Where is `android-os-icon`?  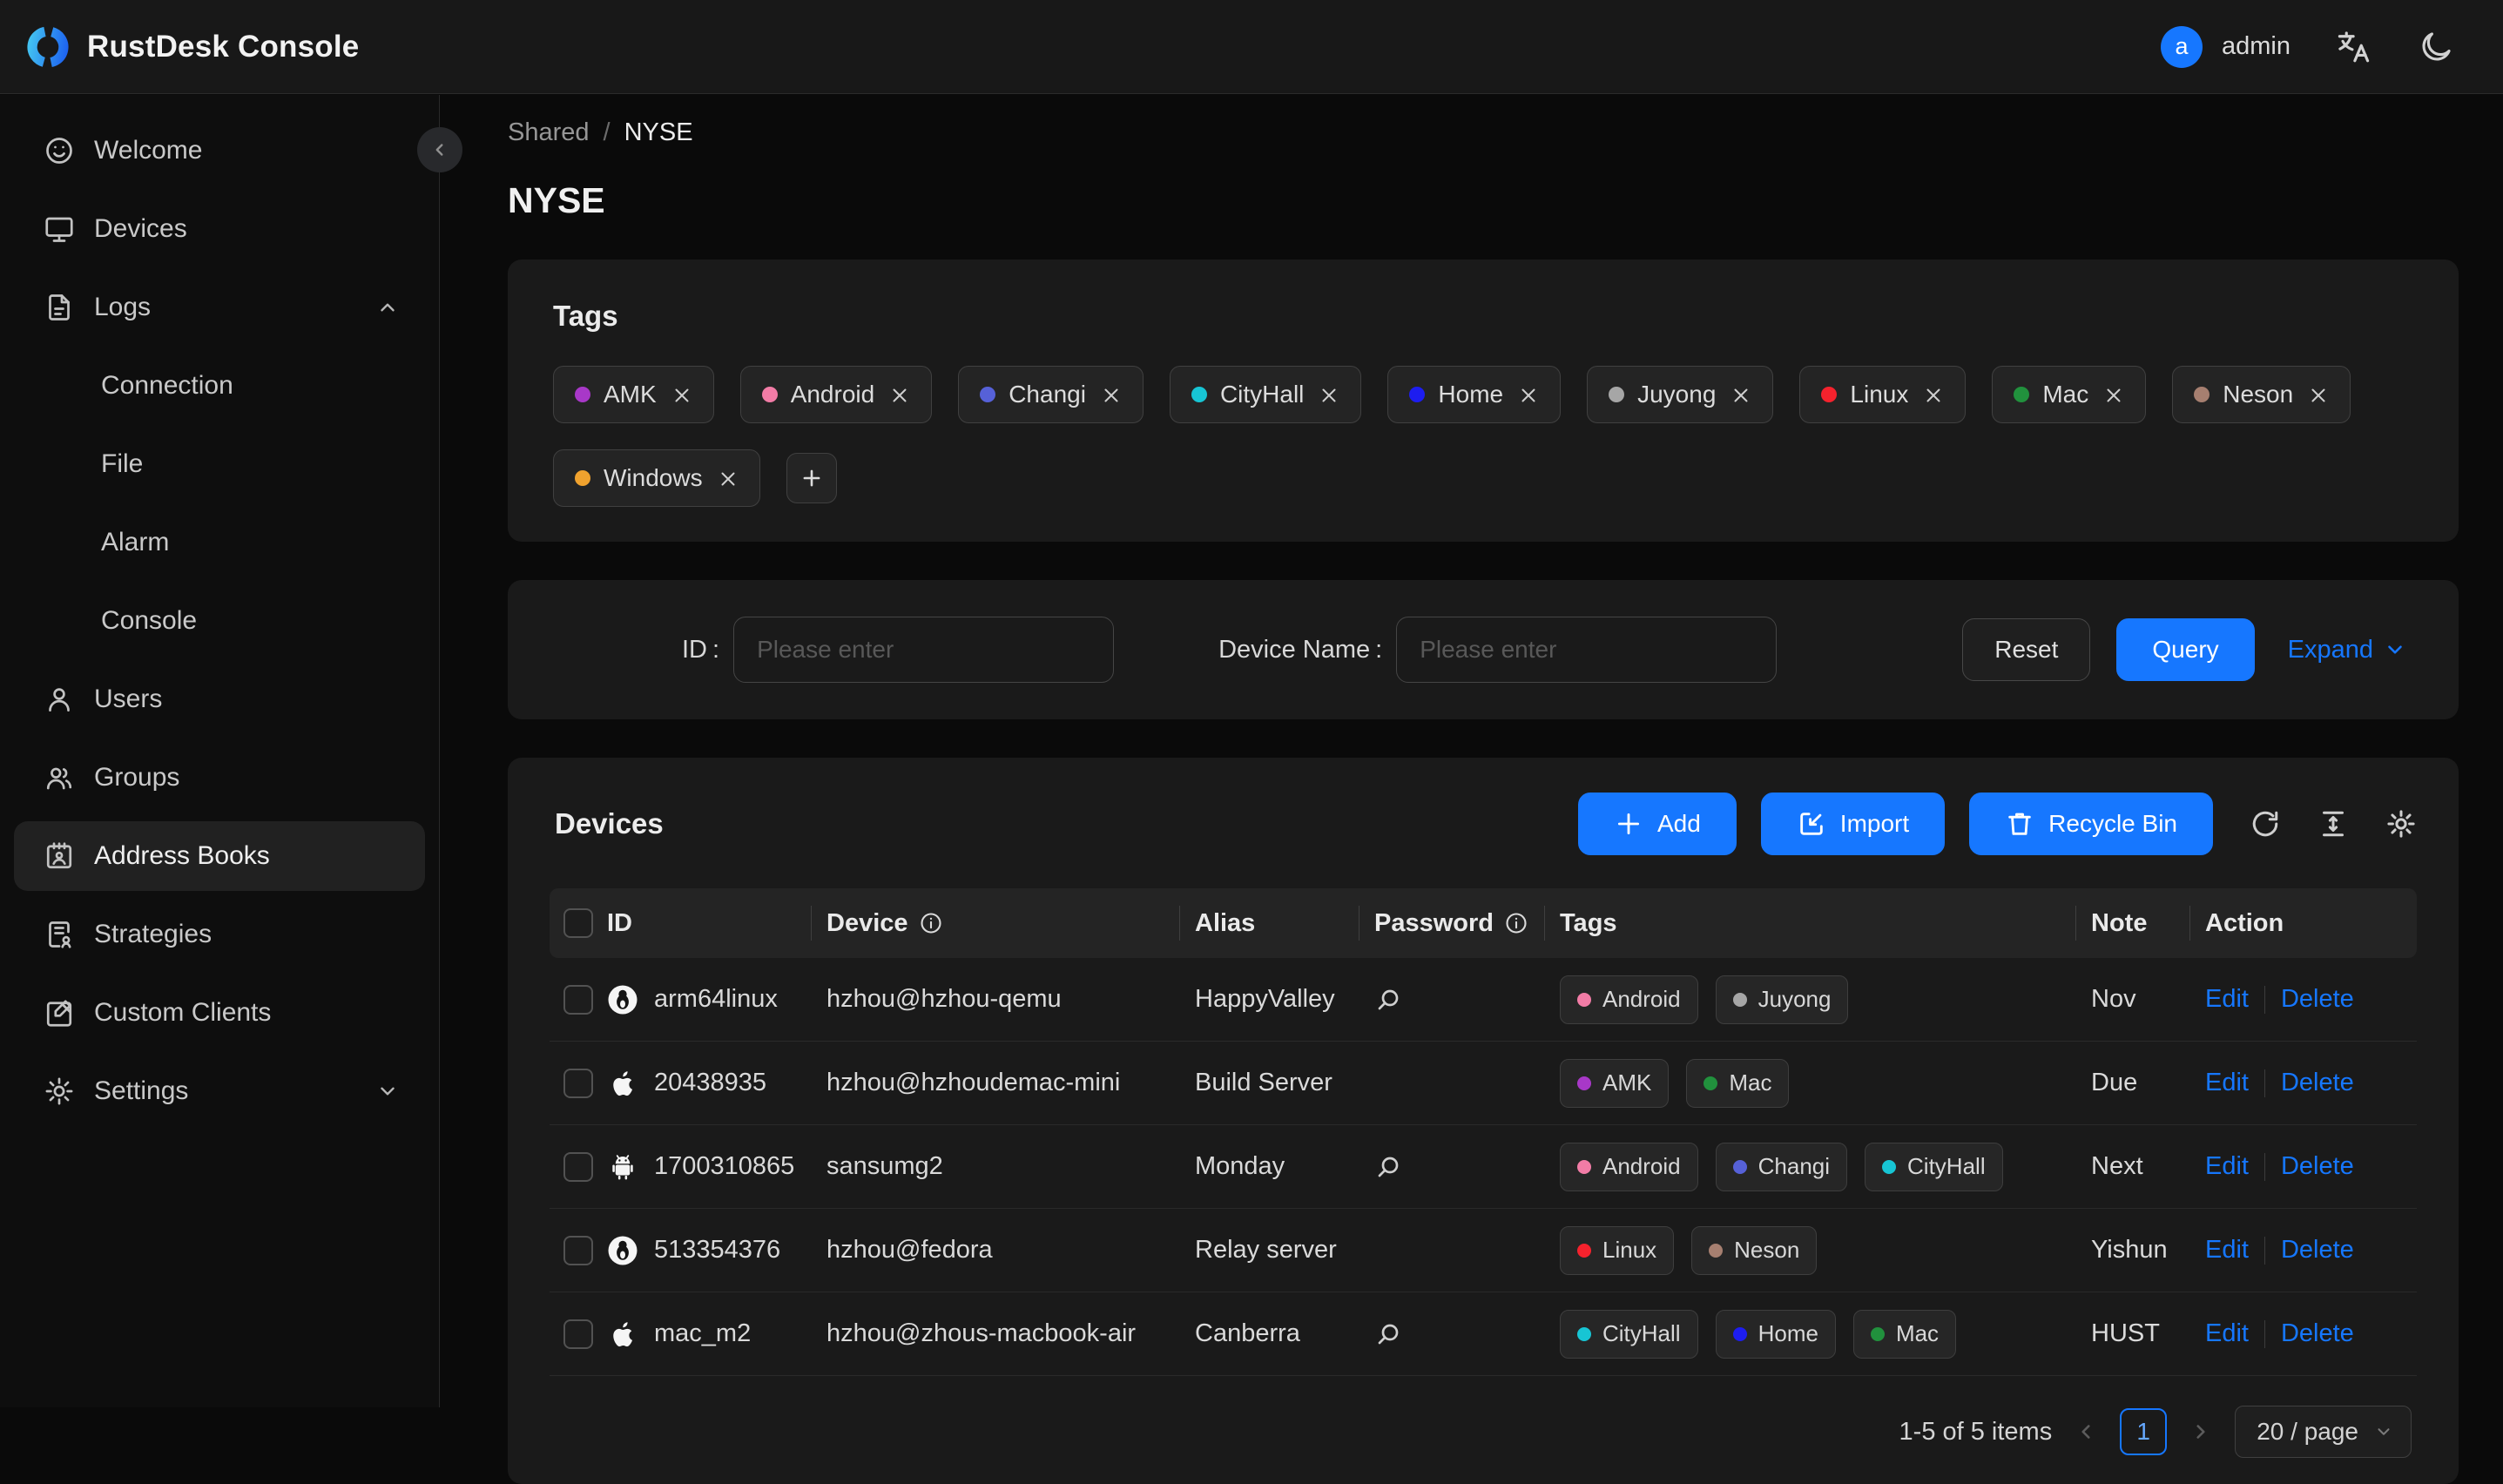 android-os-icon is located at coordinates (622, 1167).